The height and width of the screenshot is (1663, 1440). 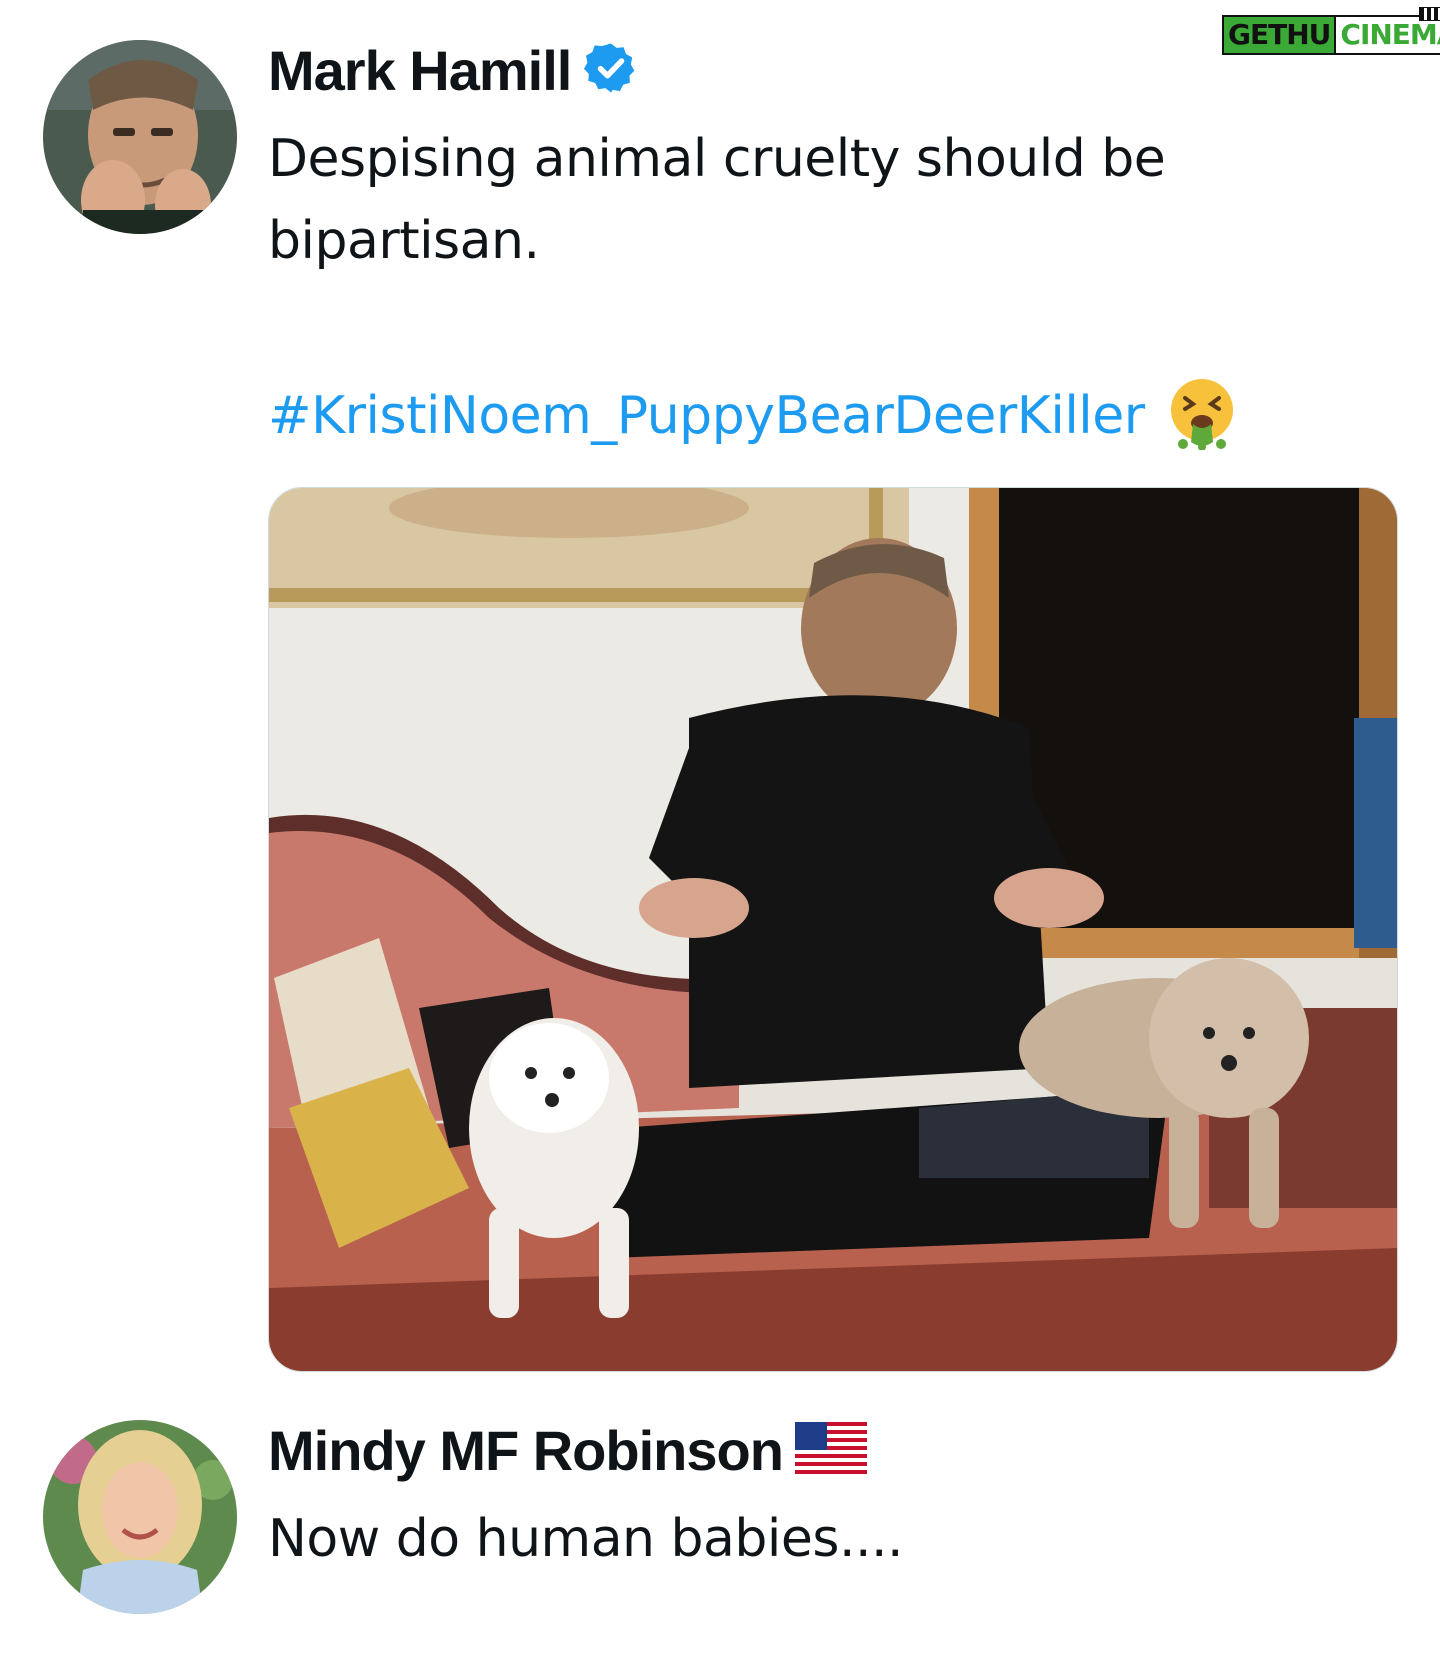 What do you see at coordinates (611, 70) in the screenshot?
I see `verified-badge-icon` at bounding box center [611, 70].